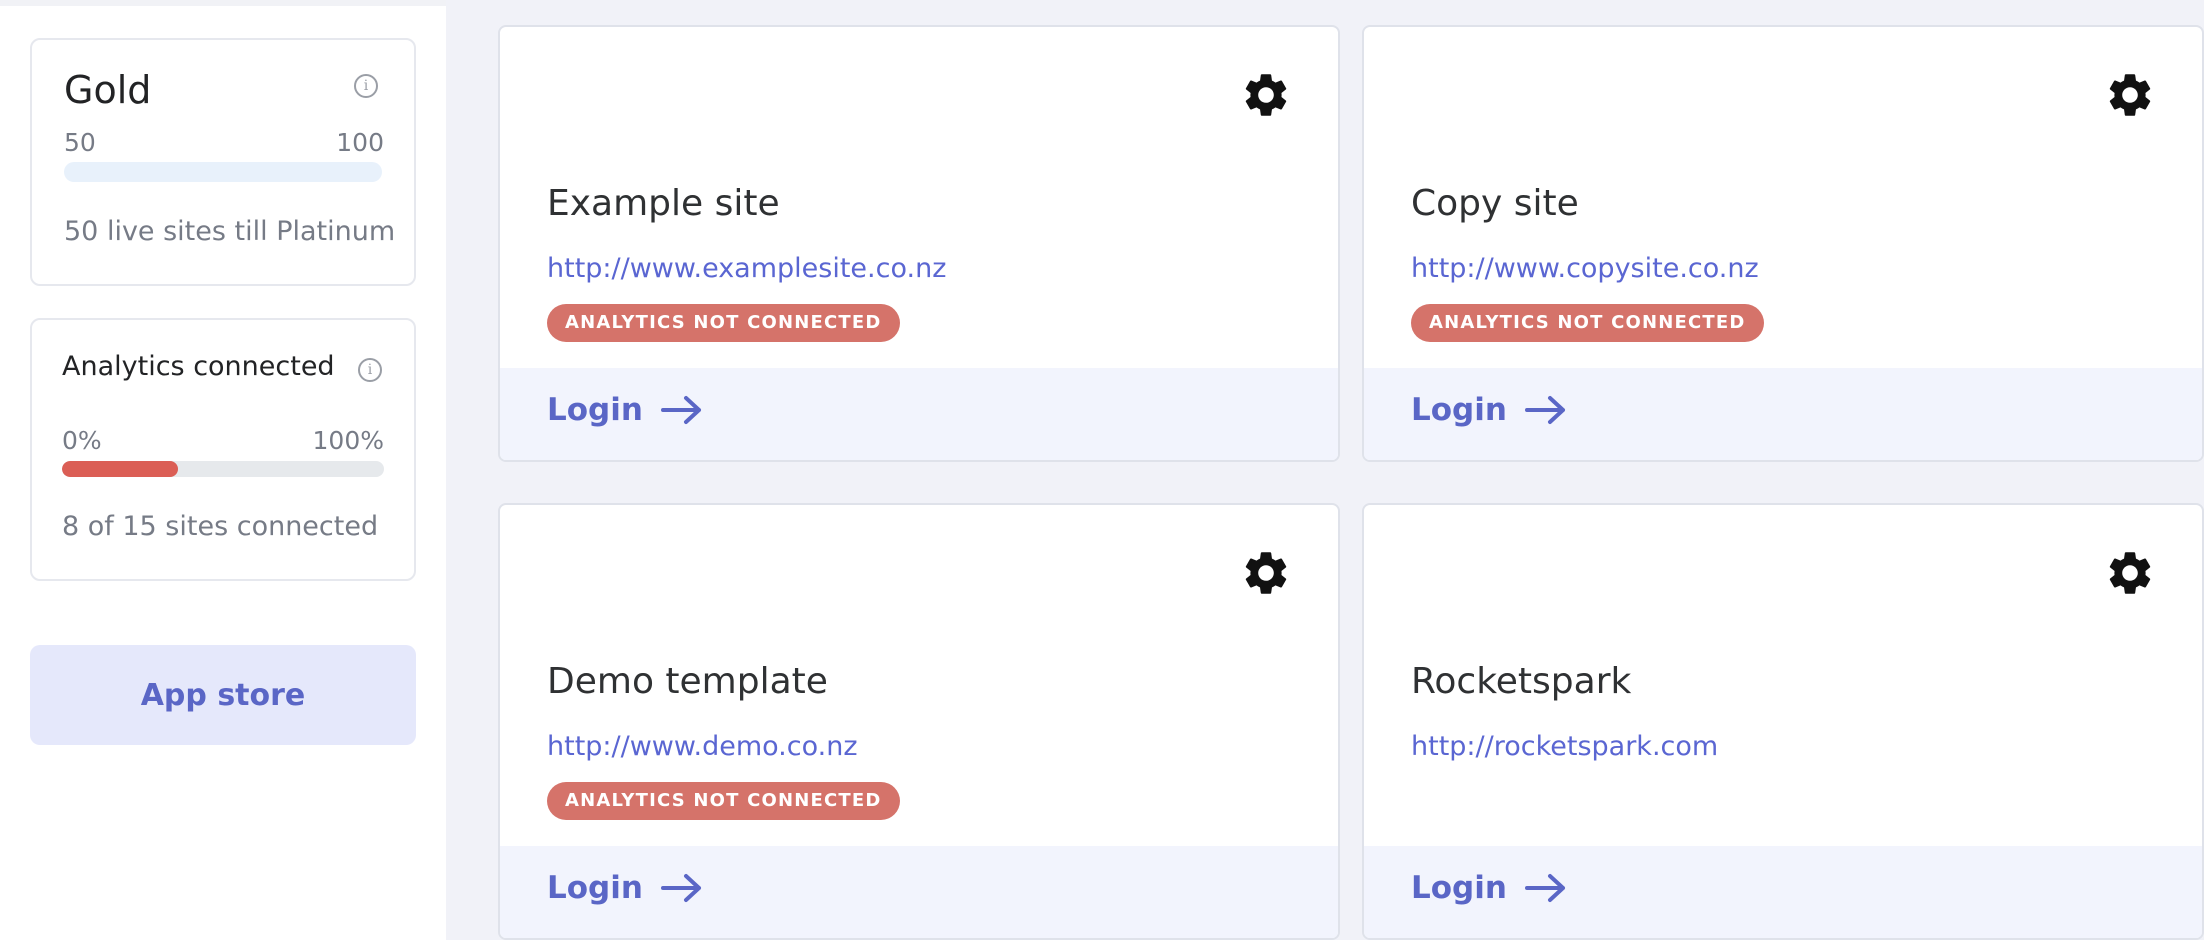  I want to click on tier-progress-bar, so click(223, 172).